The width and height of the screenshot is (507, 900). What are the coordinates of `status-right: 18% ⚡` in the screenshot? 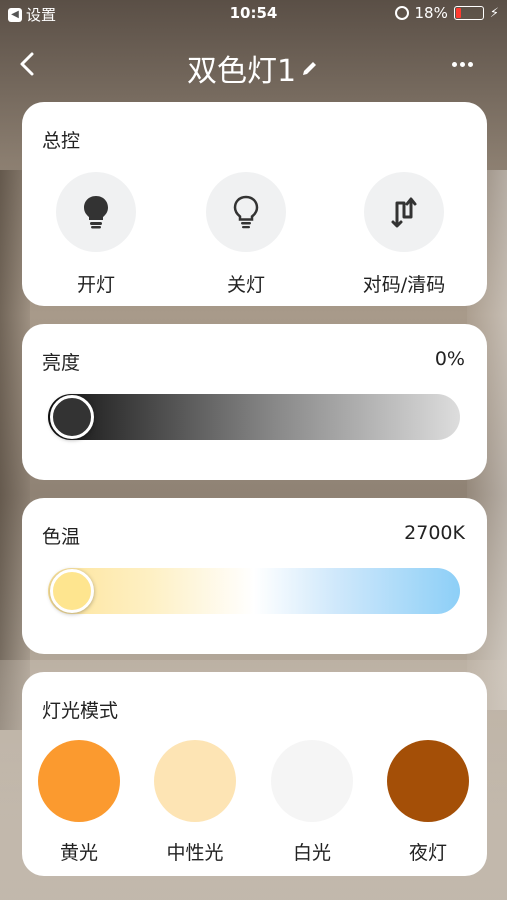 It's located at (446, 13).